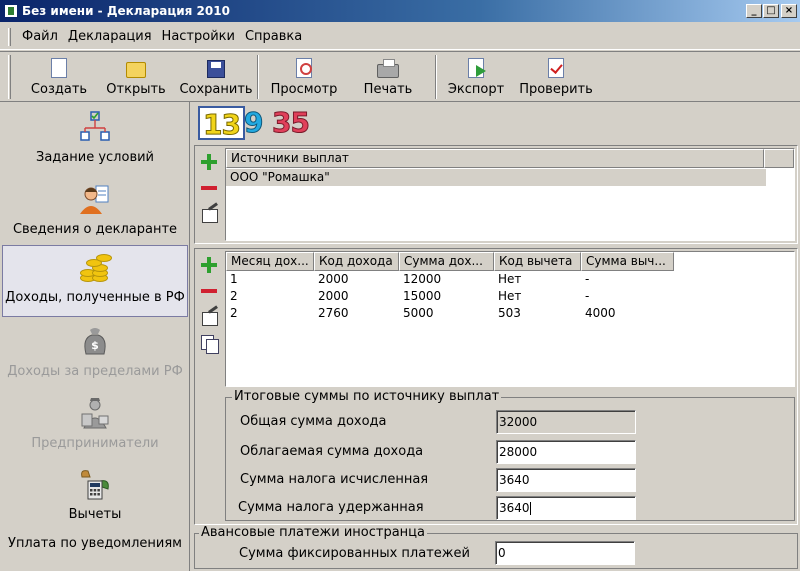 The height and width of the screenshot is (571, 800). Describe the element at coordinates (356, 261) in the screenshot. I see `column-header-income-code: Код дохода` at that location.